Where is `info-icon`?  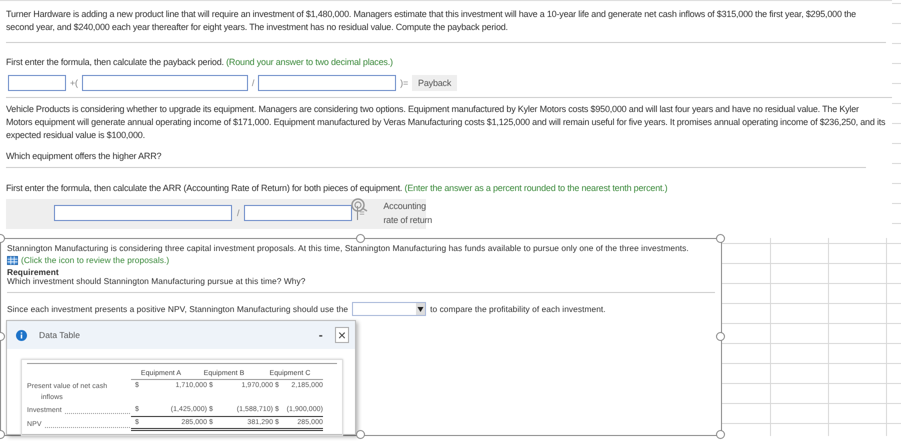 info-icon is located at coordinates (21, 335).